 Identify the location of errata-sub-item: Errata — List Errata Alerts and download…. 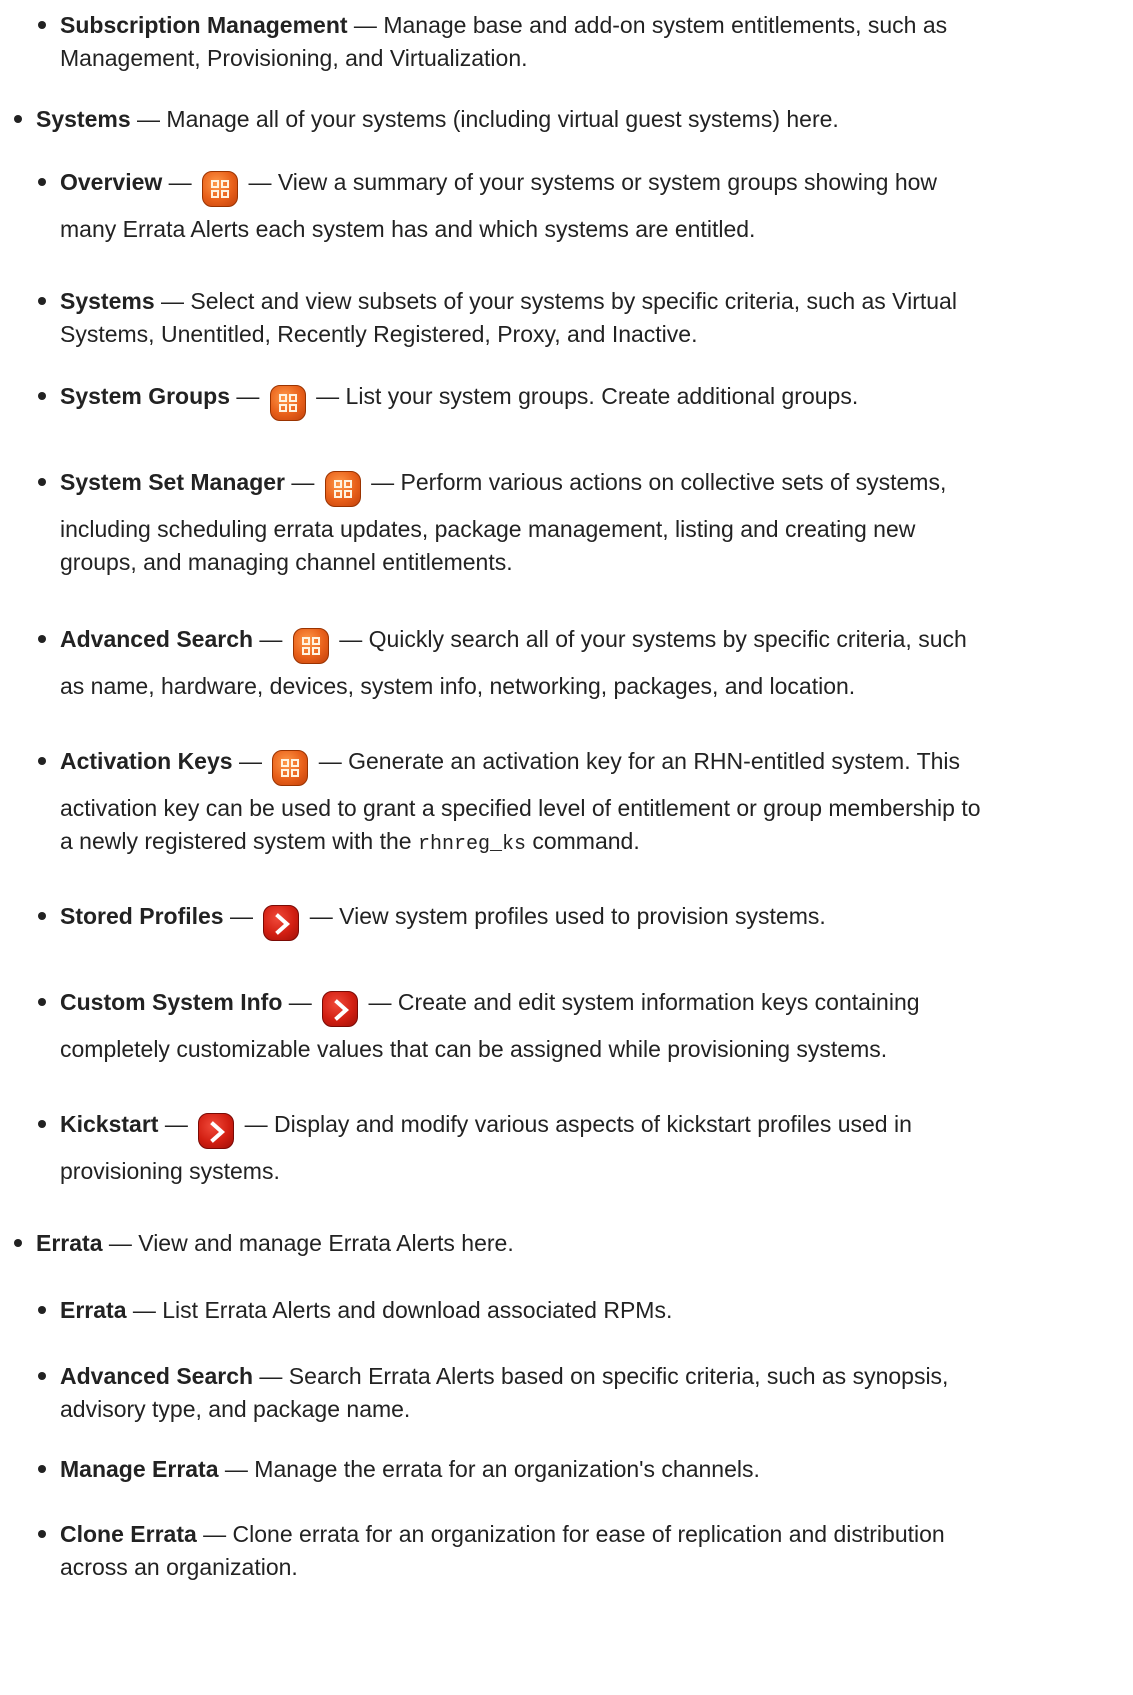
(579, 1310).